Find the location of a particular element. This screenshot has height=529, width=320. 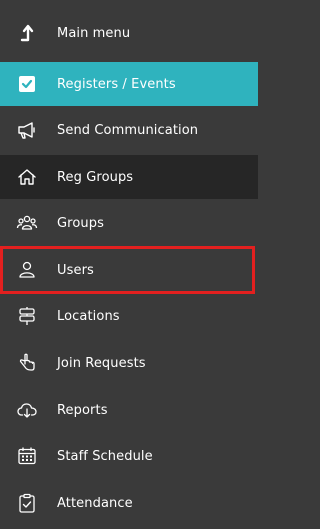

menu-item-label: Groups is located at coordinates (80, 223).